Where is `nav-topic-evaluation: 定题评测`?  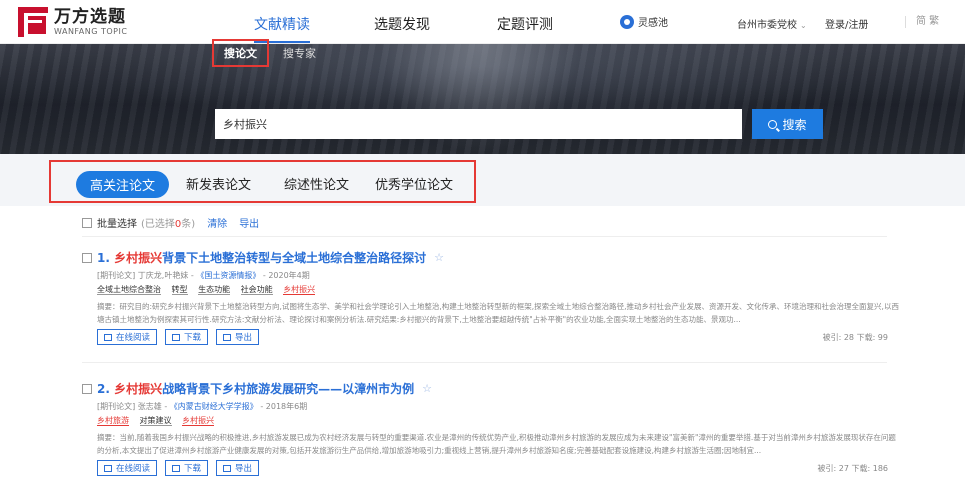
nav-topic-evaluation: 定题评测 is located at coordinates (525, 24).